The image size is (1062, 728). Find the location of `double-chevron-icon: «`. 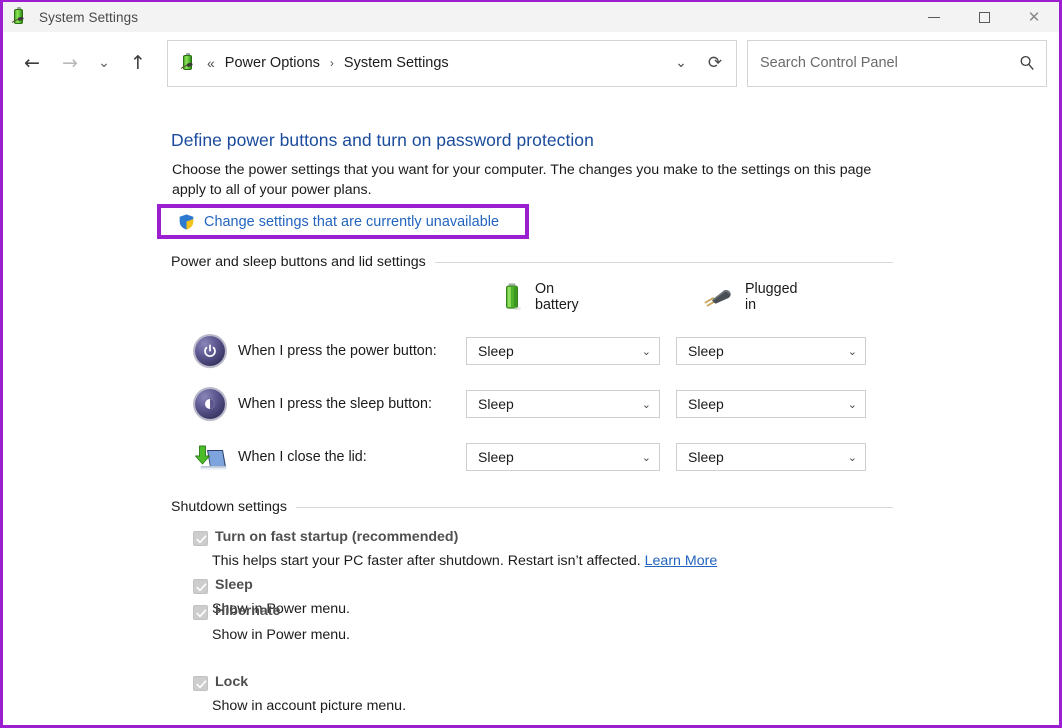

double-chevron-icon: « is located at coordinates (211, 63).